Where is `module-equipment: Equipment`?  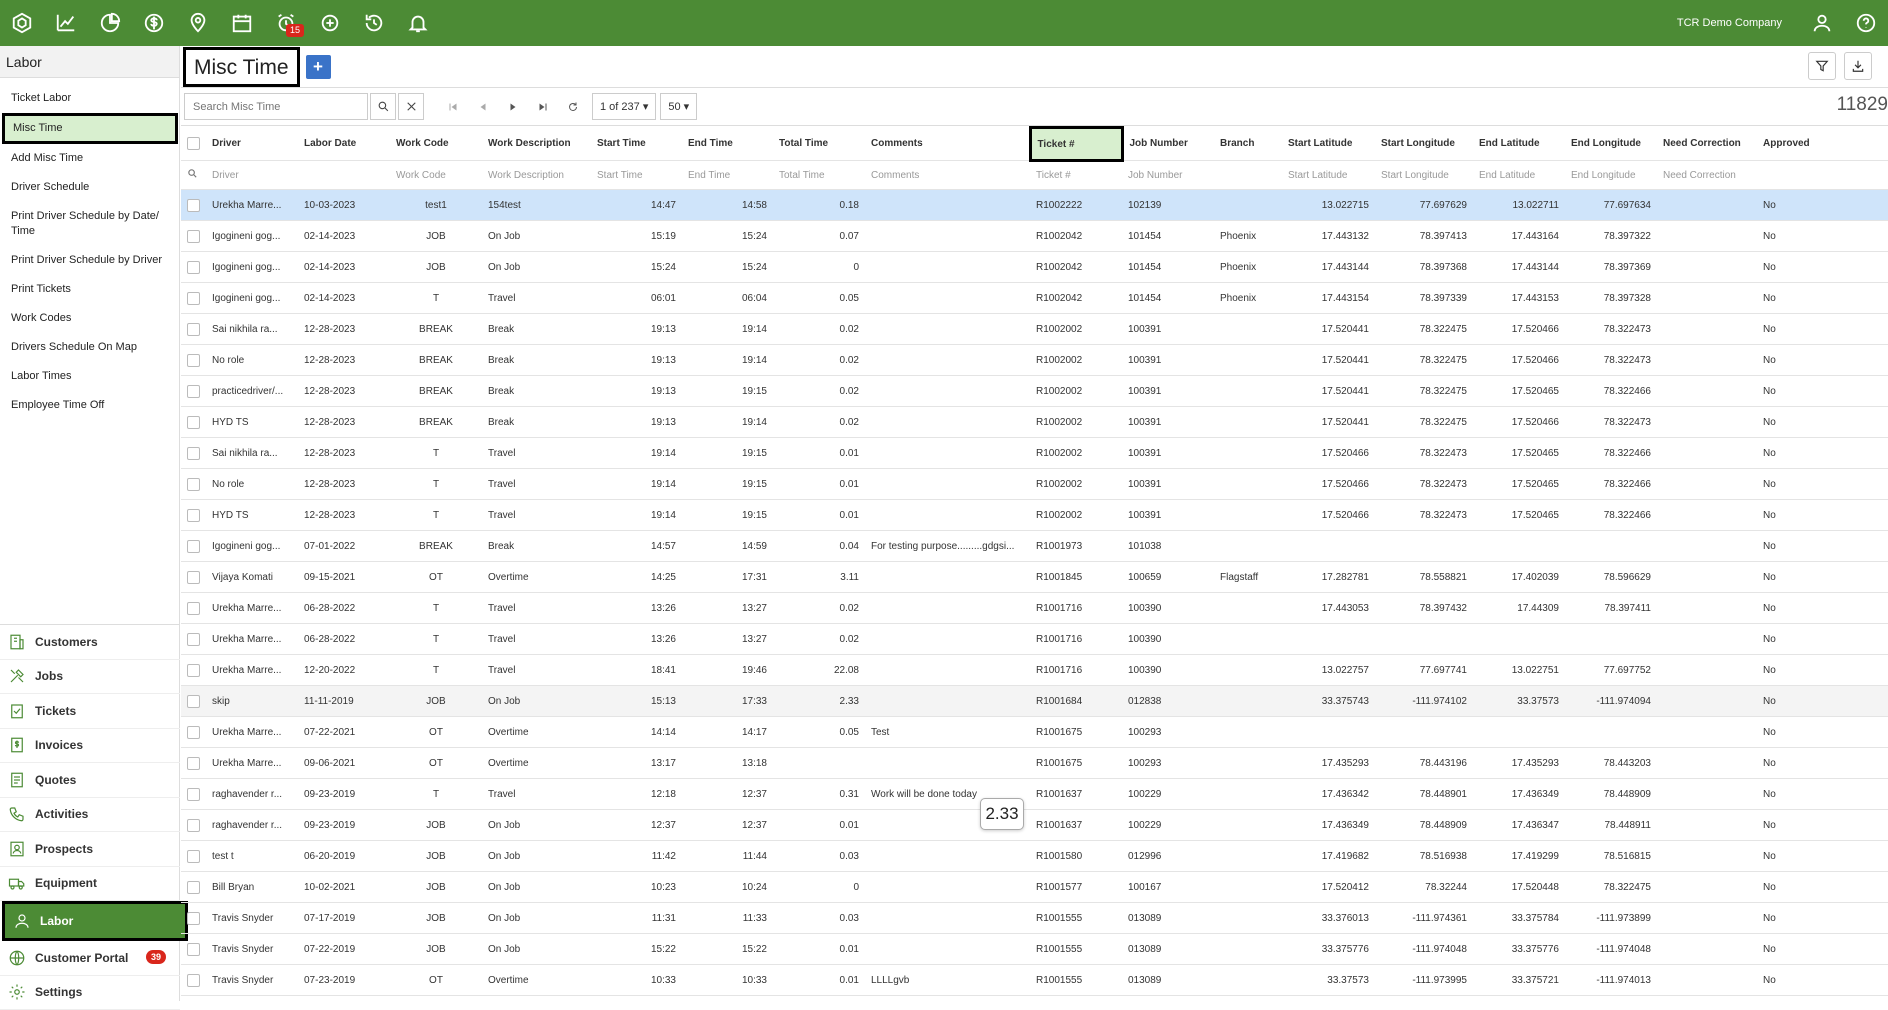 module-equipment: Equipment is located at coordinates (90, 884).